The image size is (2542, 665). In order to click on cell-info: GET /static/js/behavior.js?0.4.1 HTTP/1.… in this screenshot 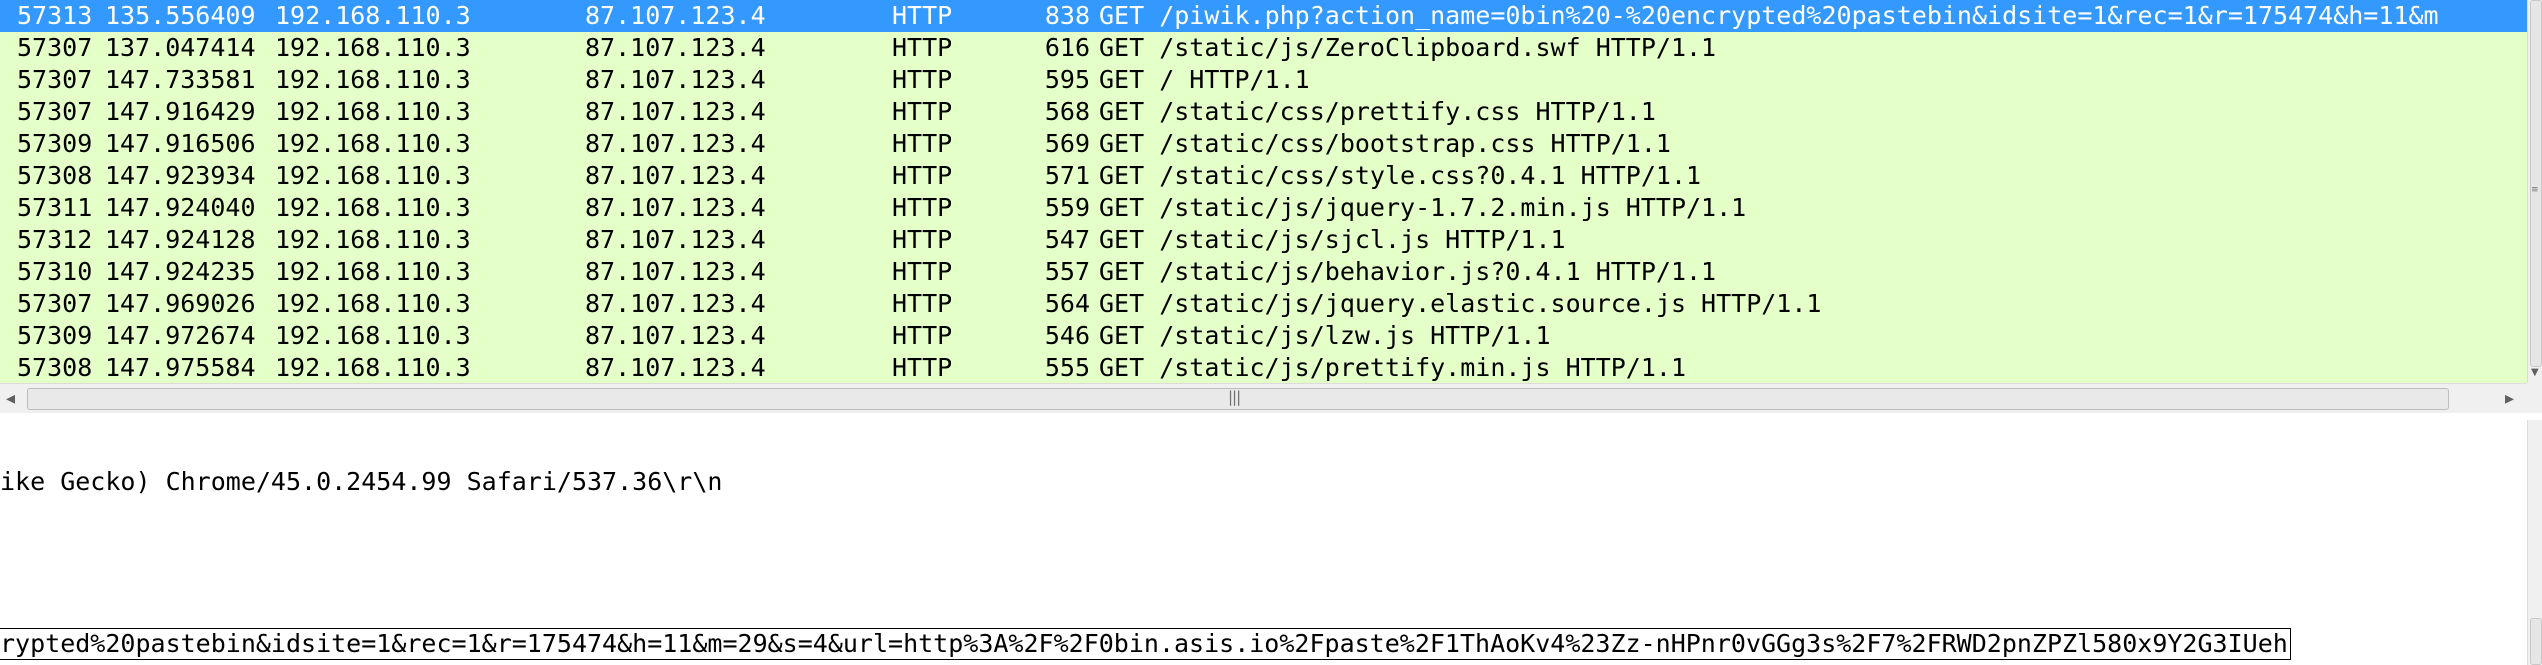, I will do `click(1408, 271)`.